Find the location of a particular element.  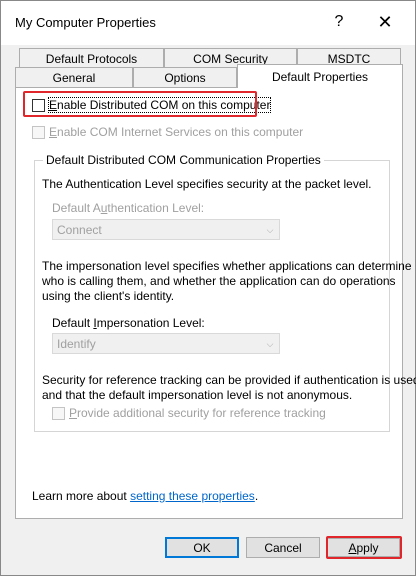

apply-button-label: Apply is located at coordinates (363, 547).